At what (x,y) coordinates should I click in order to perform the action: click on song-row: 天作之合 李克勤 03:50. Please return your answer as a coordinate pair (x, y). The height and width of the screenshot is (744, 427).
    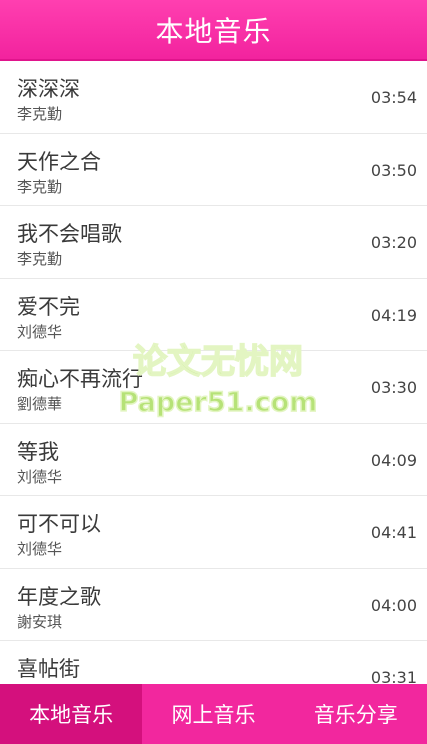
    Looking at the image, I should click on (213, 169).